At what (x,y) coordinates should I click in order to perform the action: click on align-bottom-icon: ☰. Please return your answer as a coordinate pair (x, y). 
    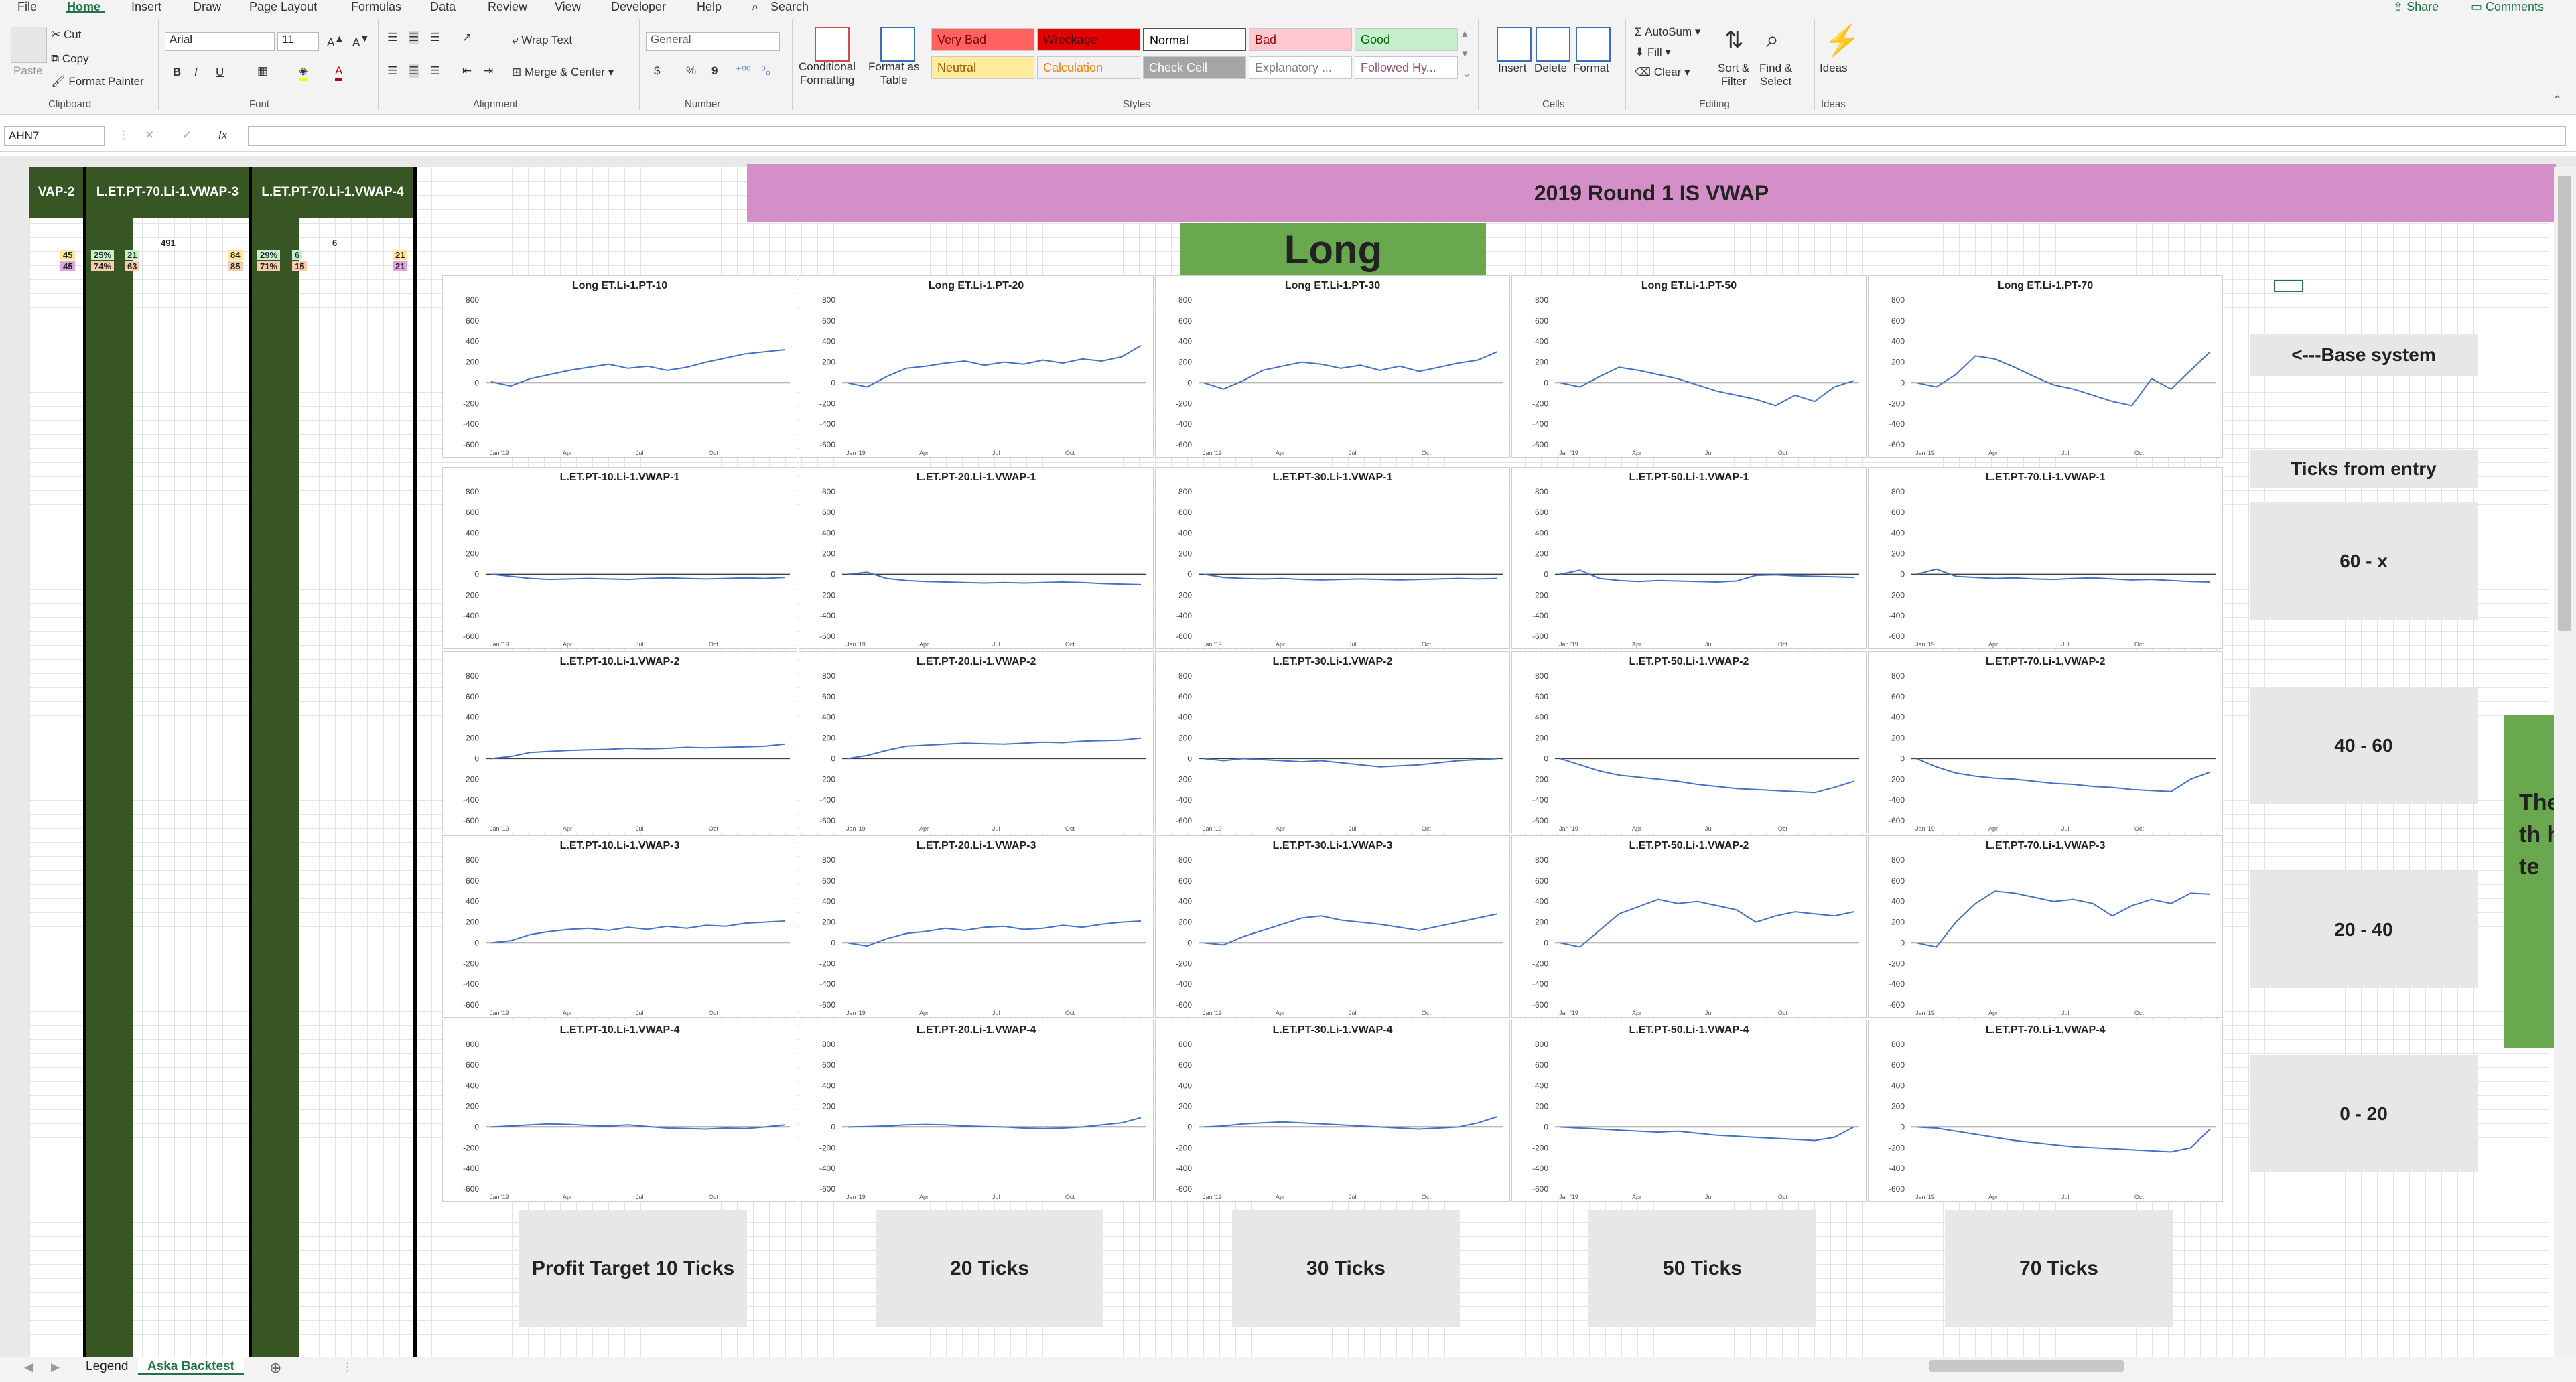
    Looking at the image, I should click on (435, 37).